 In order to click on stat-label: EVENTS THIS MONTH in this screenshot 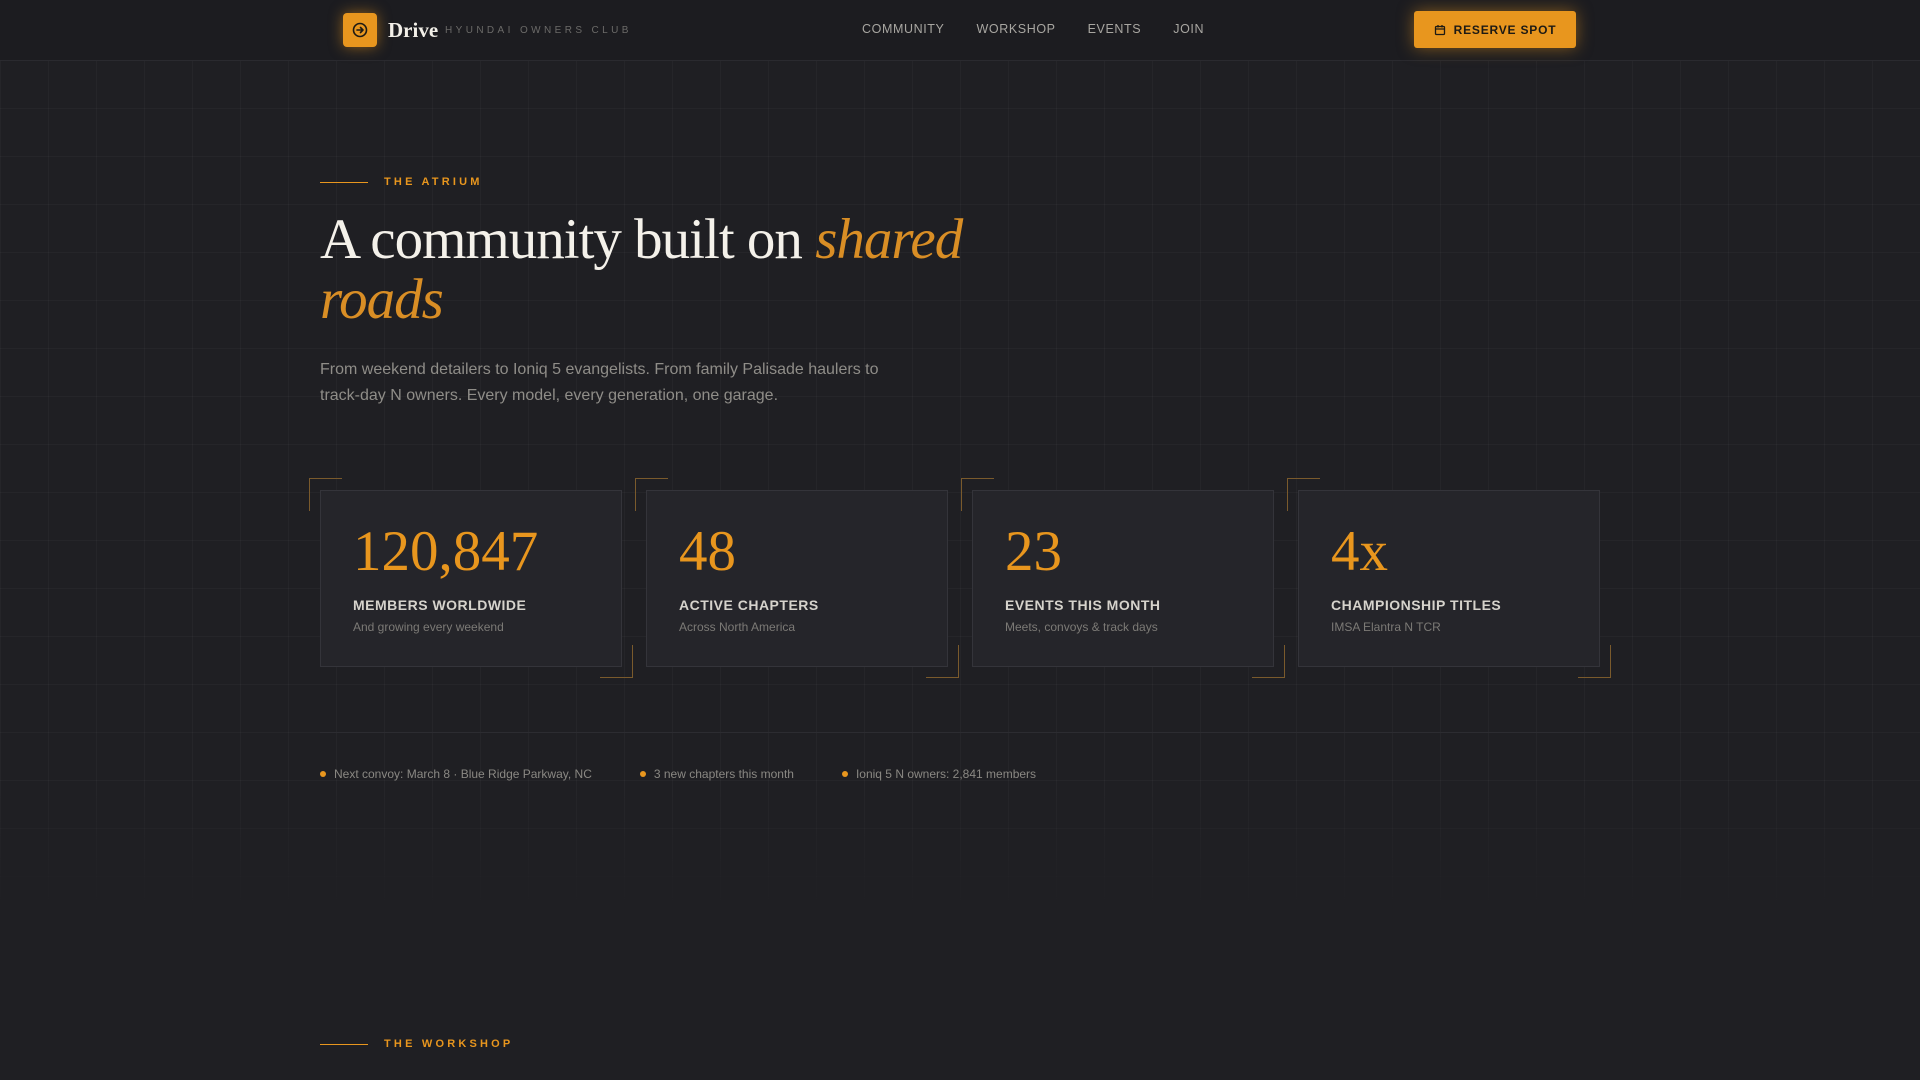, I will do `click(1083, 605)`.